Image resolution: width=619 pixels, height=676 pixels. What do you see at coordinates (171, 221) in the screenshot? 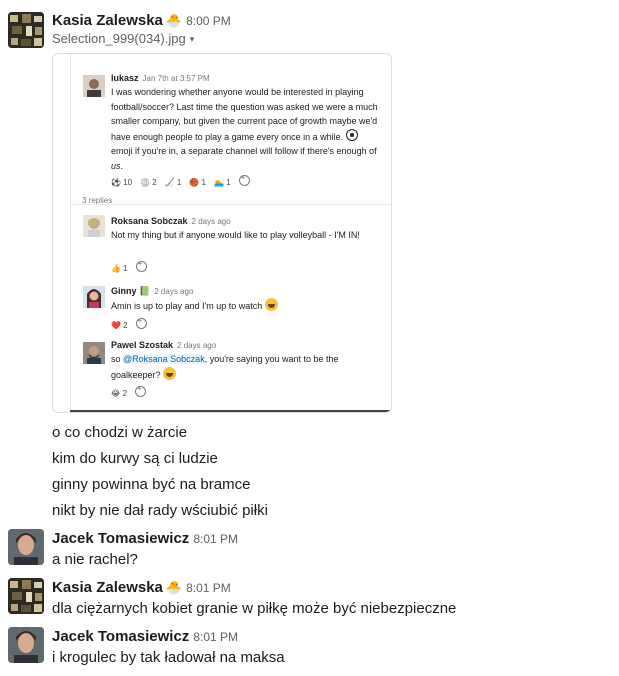
I see `reply-author: Roksana Sobczak 2 days ago` at bounding box center [171, 221].